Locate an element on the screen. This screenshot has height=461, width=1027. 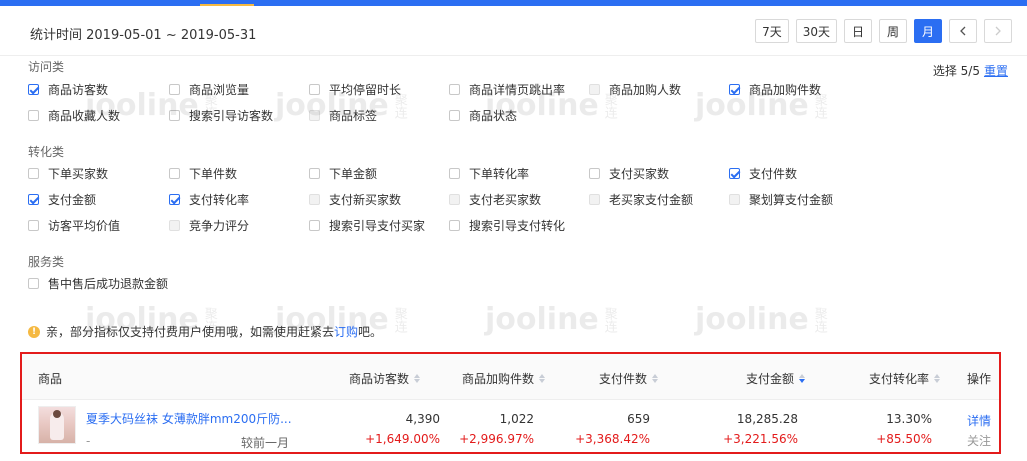
metric-option: 支付金额 is located at coordinates (62, 199).